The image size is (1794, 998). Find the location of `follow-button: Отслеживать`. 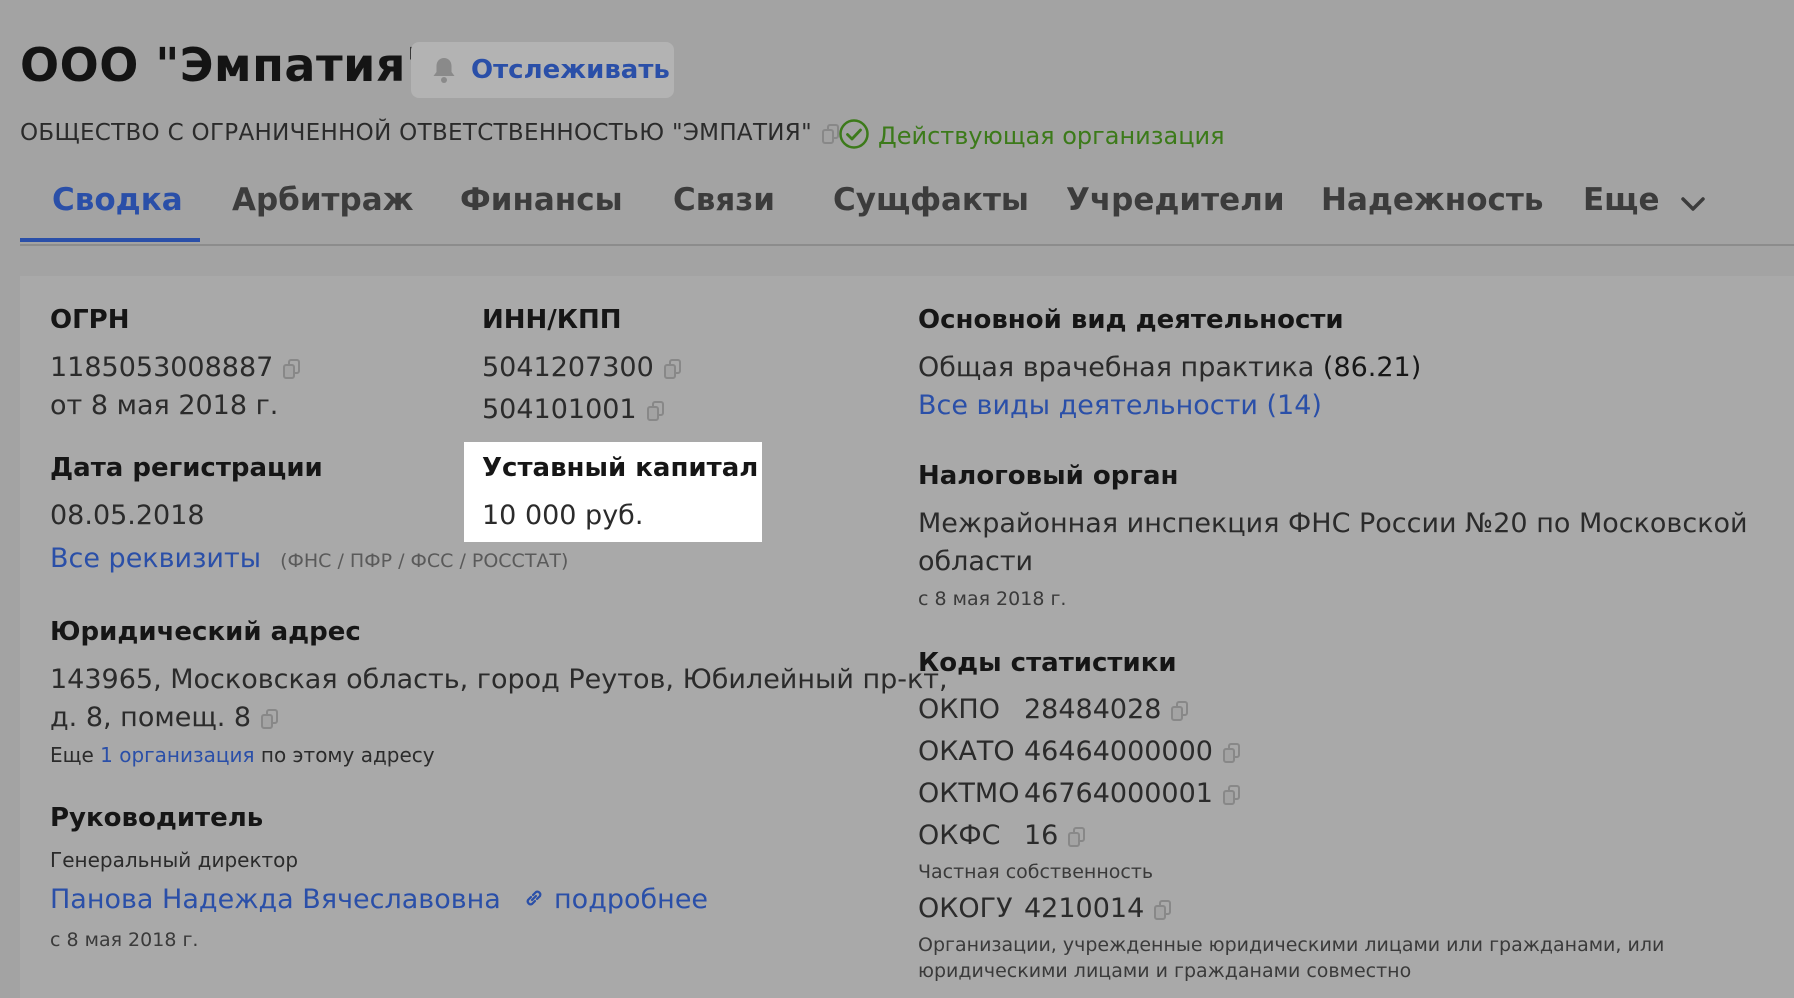

follow-button: Отслеживать is located at coordinates (542, 70).